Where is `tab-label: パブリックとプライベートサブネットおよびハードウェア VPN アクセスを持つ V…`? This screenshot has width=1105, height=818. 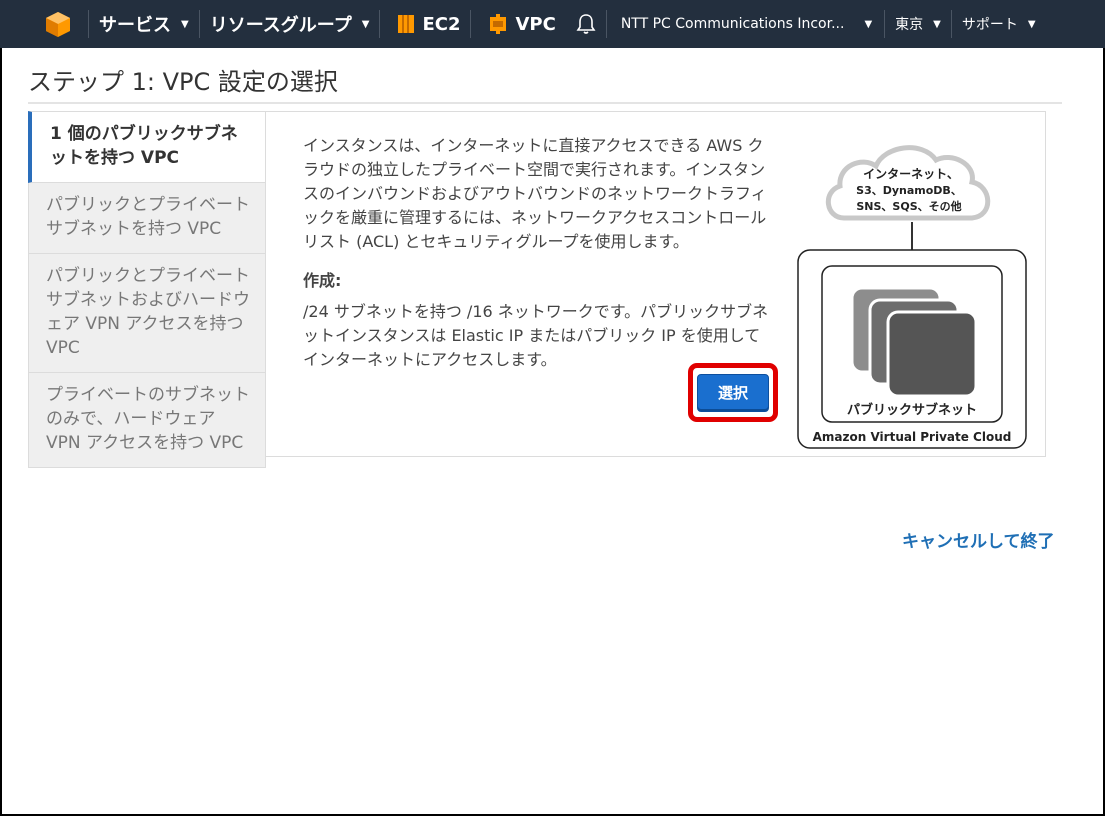 tab-label: パブリックとプライベートサブネットおよびハードウェア VPN アクセスを持つ V… is located at coordinates (148, 312).